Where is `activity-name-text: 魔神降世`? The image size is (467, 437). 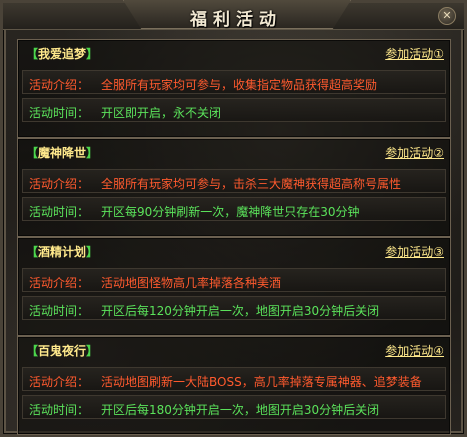
activity-name-text: 魔神降世 is located at coordinates (62, 153).